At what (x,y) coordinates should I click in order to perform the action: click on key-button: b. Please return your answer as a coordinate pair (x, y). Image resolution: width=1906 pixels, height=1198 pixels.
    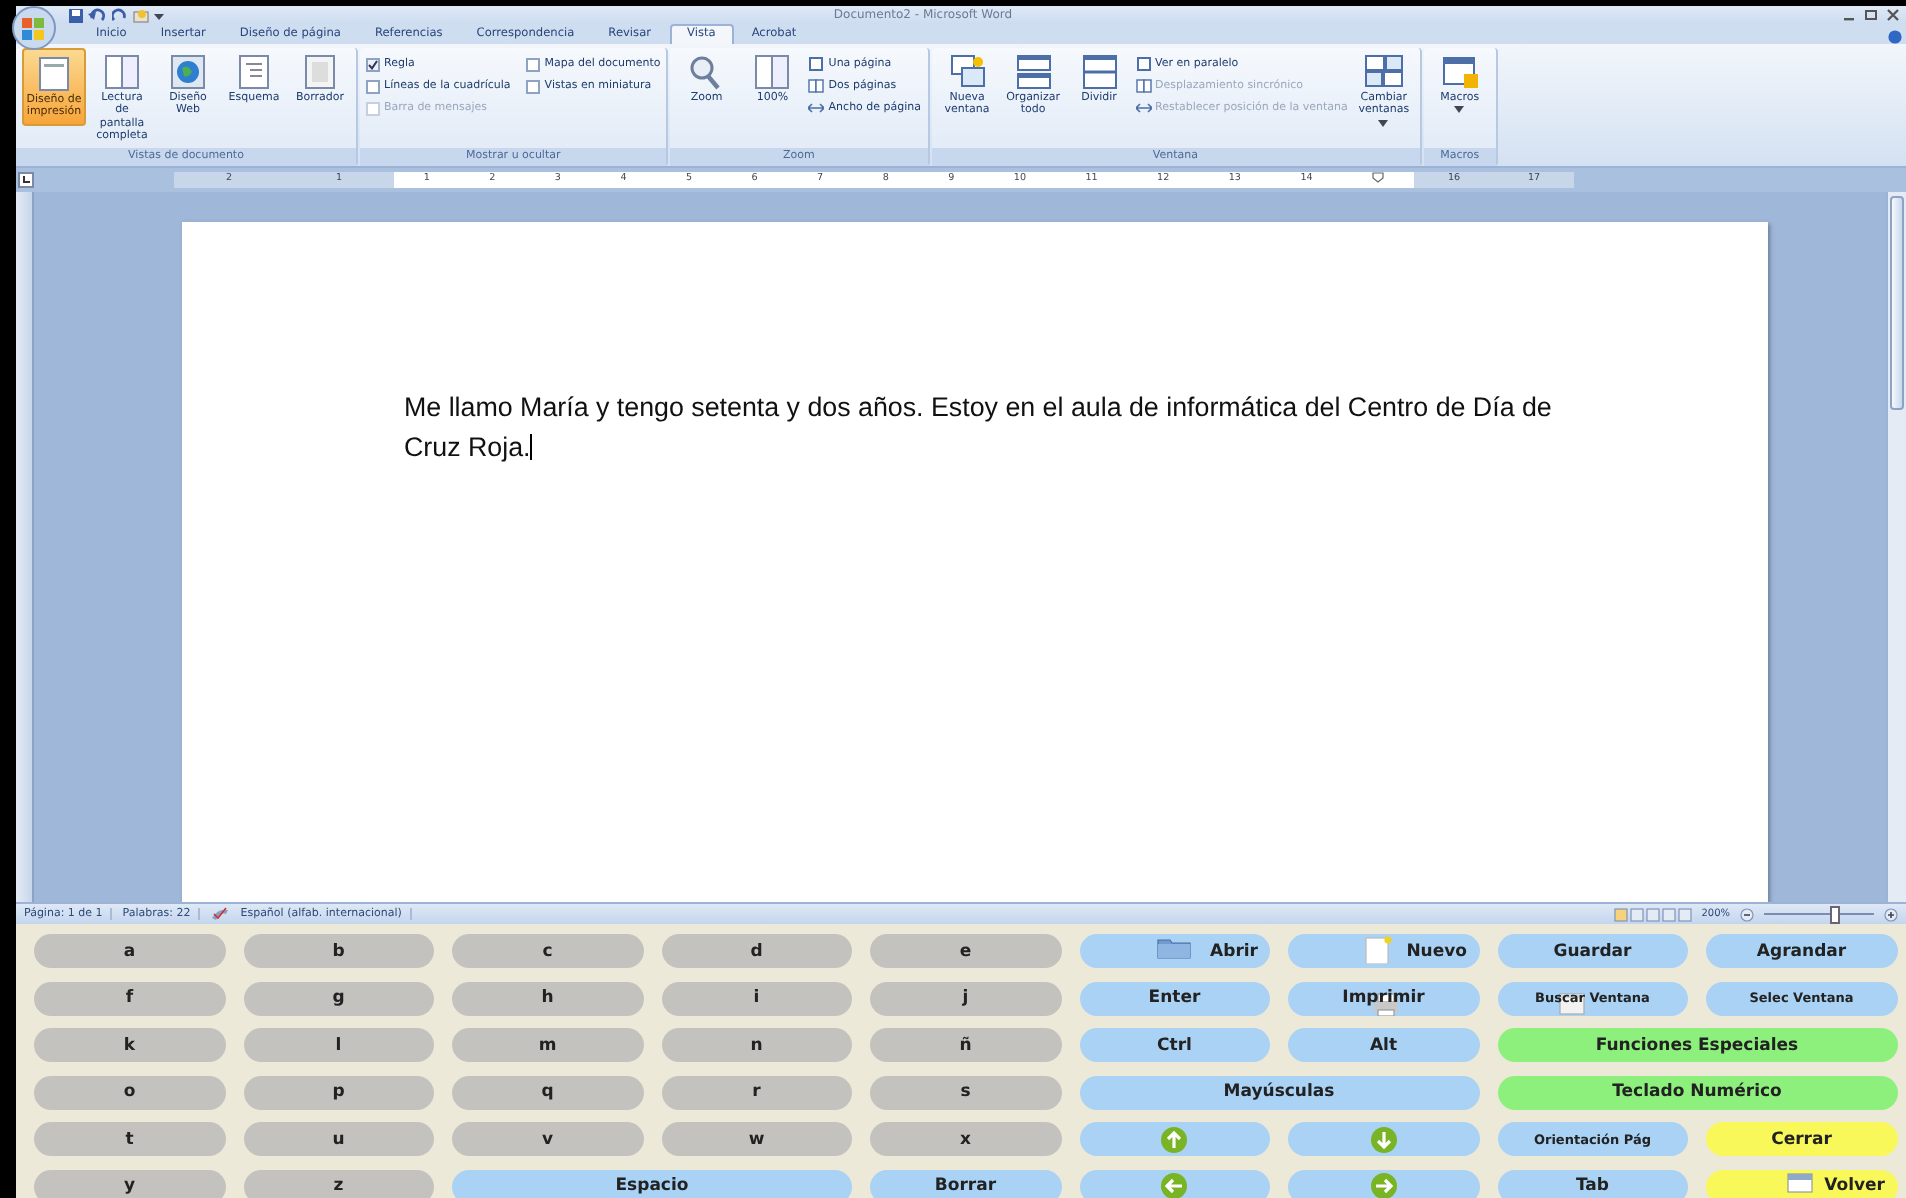
    Looking at the image, I should click on (338, 951).